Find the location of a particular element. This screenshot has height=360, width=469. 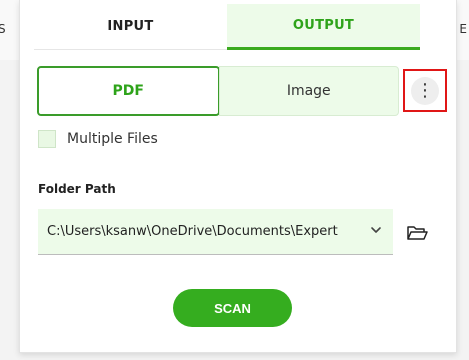

tab-output: OUTPUT is located at coordinates (323, 27).